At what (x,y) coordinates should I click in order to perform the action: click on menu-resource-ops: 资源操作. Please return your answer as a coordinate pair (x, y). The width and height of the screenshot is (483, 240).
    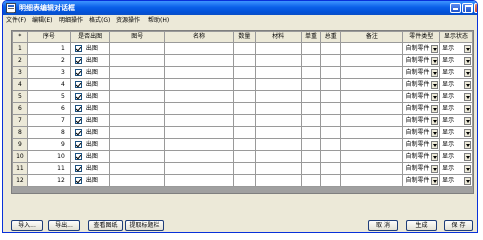
    Looking at the image, I should click on (128, 20).